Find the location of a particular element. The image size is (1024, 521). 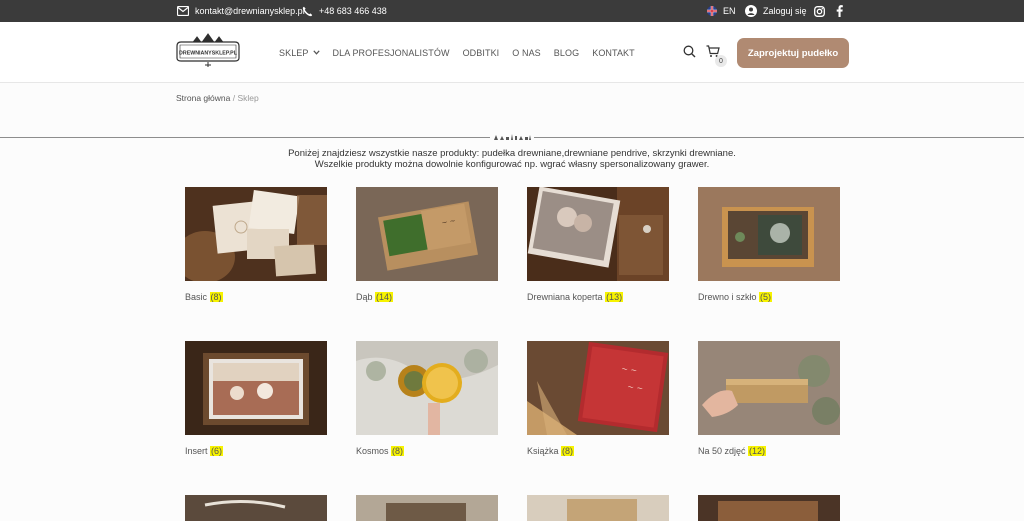

nav-sklep: SKLEP is located at coordinates (299, 53).